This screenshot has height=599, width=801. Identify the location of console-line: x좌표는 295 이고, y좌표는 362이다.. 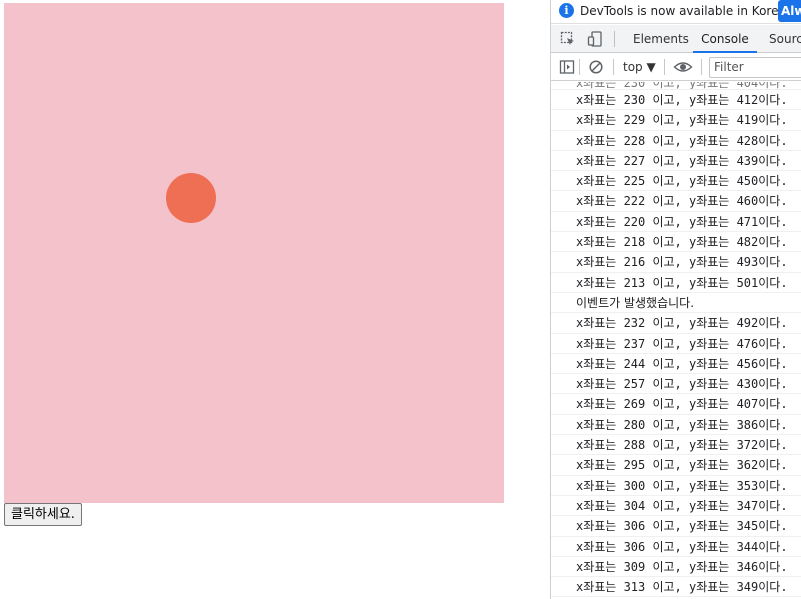
(676, 465).